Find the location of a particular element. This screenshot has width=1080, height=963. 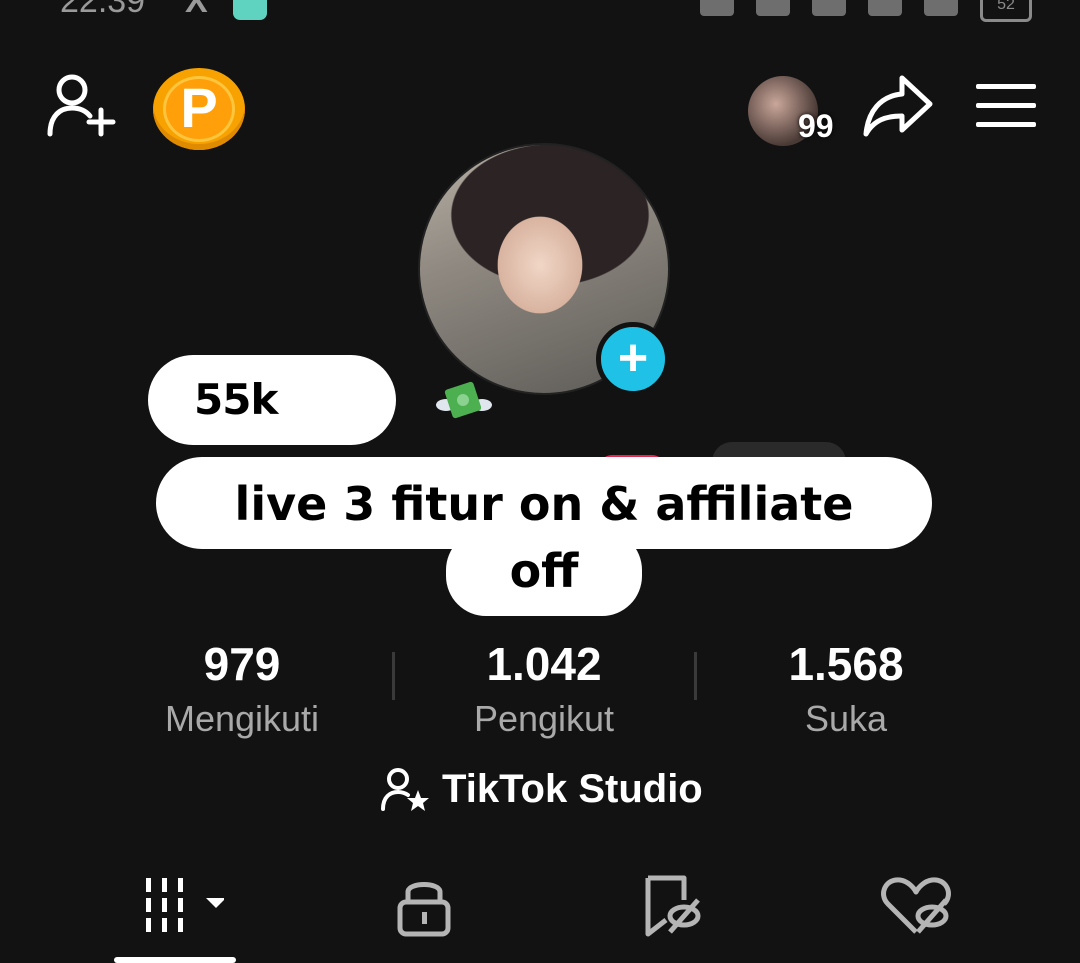

friends-count-badge: 99 is located at coordinates (816, 126).